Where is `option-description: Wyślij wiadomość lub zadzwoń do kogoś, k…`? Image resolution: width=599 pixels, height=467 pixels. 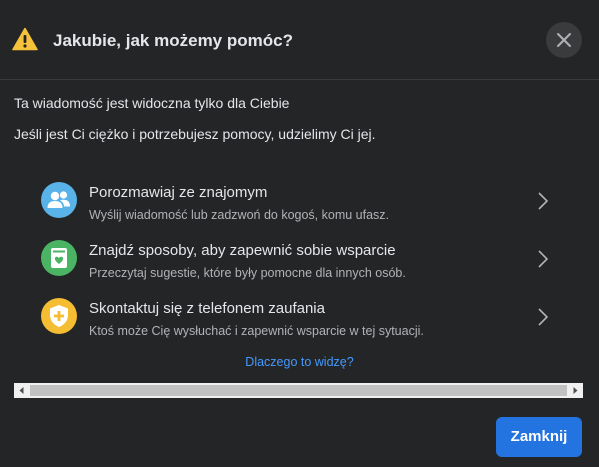
option-description: Wyślij wiadomość lub zadzwoń do kogoś, k… is located at coordinates (239, 215).